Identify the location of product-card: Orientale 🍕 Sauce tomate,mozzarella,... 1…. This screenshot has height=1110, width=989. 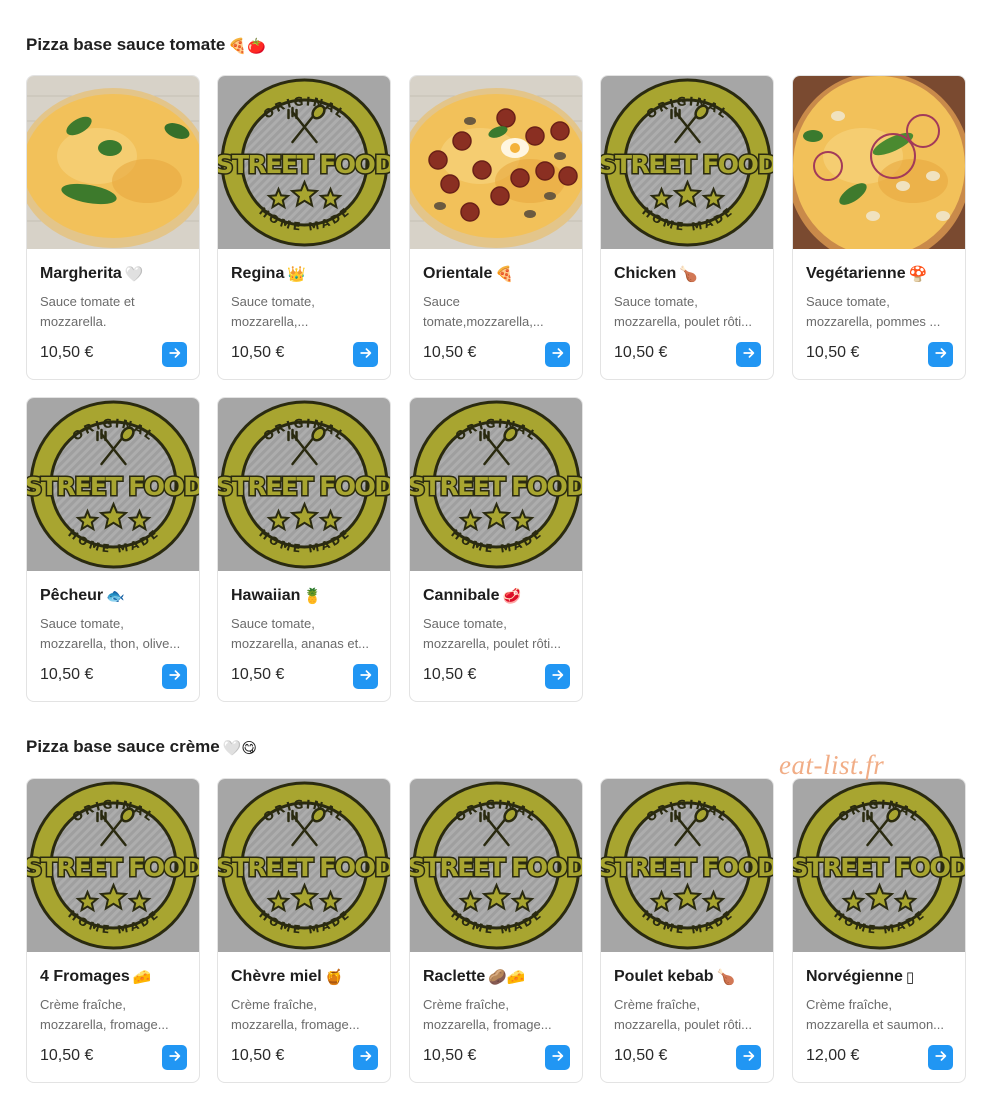
(496, 227).